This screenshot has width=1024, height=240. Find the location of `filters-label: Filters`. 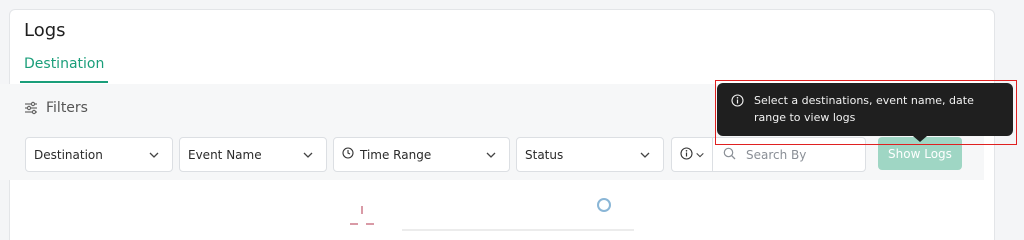

filters-label: Filters is located at coordinates (67, 108).